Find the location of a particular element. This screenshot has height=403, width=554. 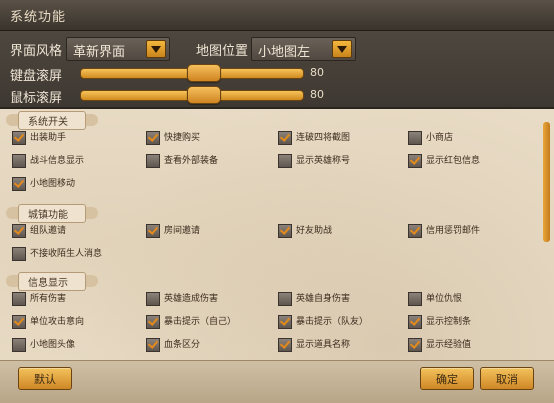

option-label: 小地图头像 is located at coordinates (53, 345).